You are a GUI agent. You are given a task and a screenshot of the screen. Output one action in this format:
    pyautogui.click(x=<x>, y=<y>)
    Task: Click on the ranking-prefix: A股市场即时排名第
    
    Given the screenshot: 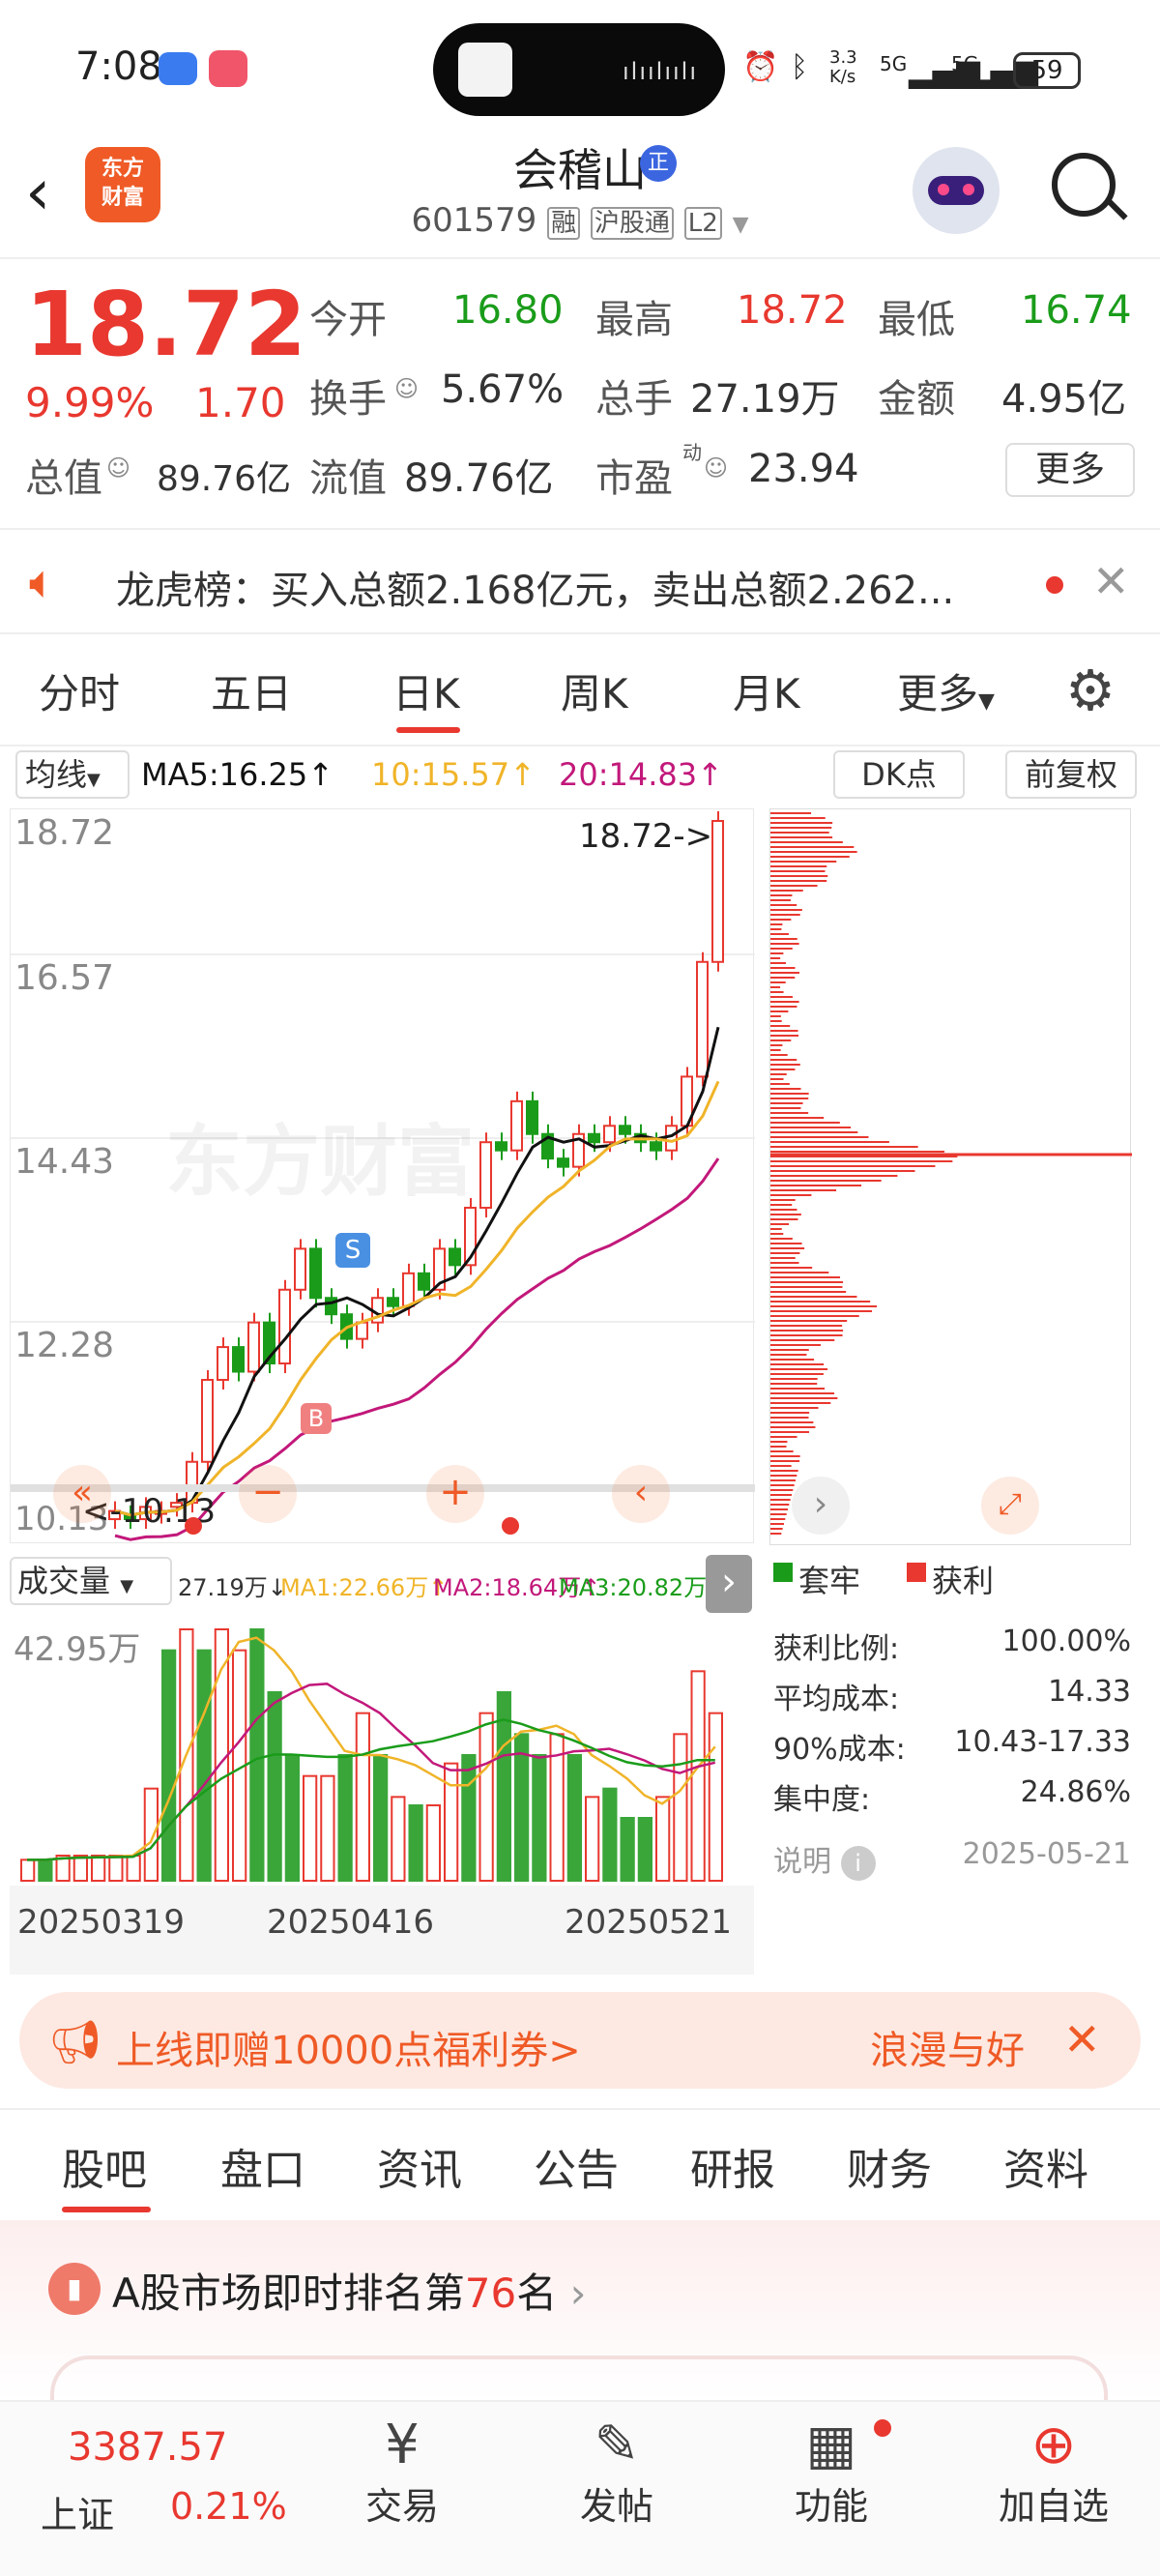 What is the action you would take?
    pyautogui.click(x=289, y=2293)
    